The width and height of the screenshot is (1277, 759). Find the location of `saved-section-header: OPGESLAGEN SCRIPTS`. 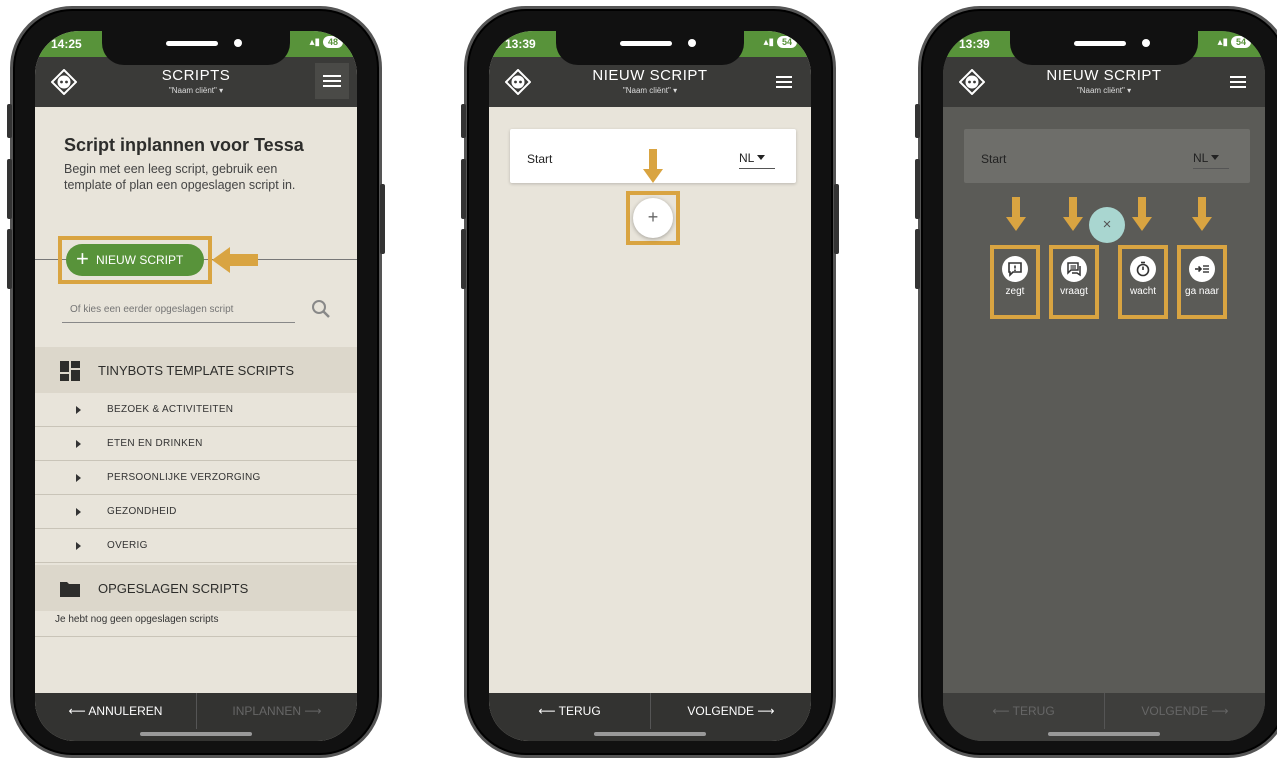

saved-section-header: OPGESLAGEN SCRIPTS is located at coordinates (196, 588).